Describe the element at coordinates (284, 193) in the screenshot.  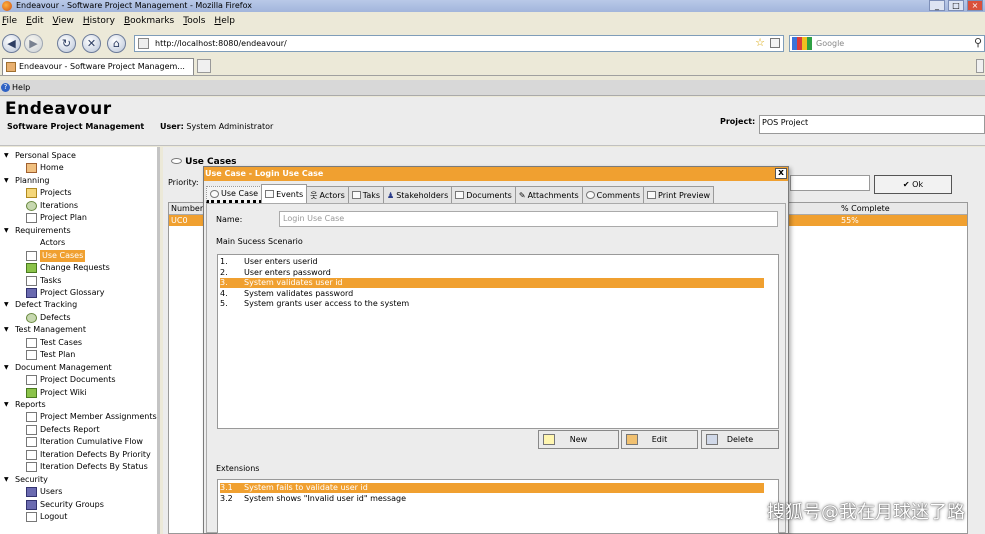
I see `tab-events: Events` at that location.